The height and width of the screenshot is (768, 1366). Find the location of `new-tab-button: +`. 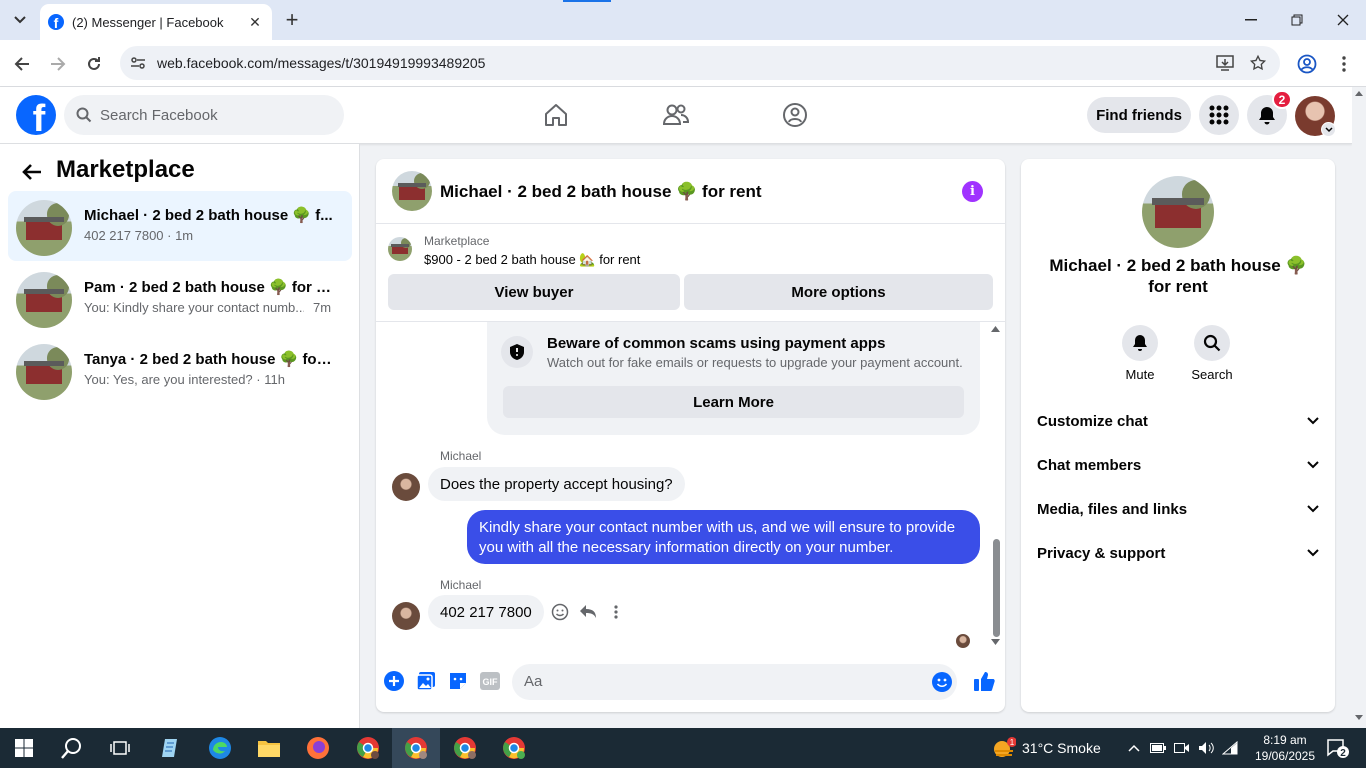

new-tab-button: + is located at coordinates (292, 19).